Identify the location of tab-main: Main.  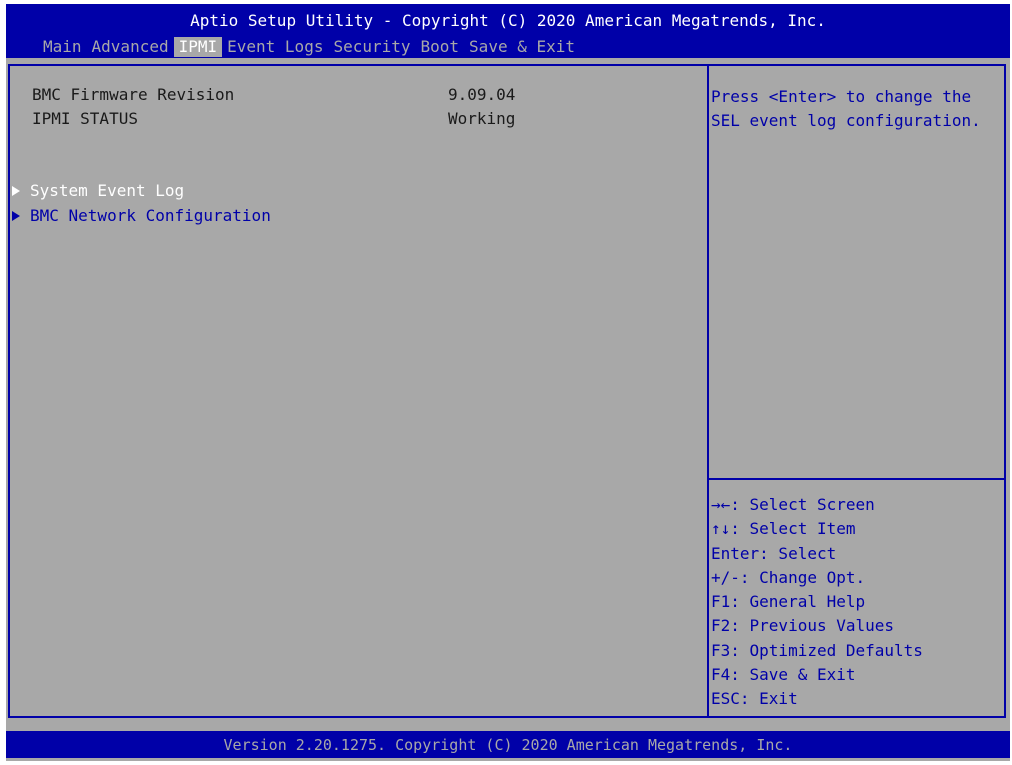
(62, 47).